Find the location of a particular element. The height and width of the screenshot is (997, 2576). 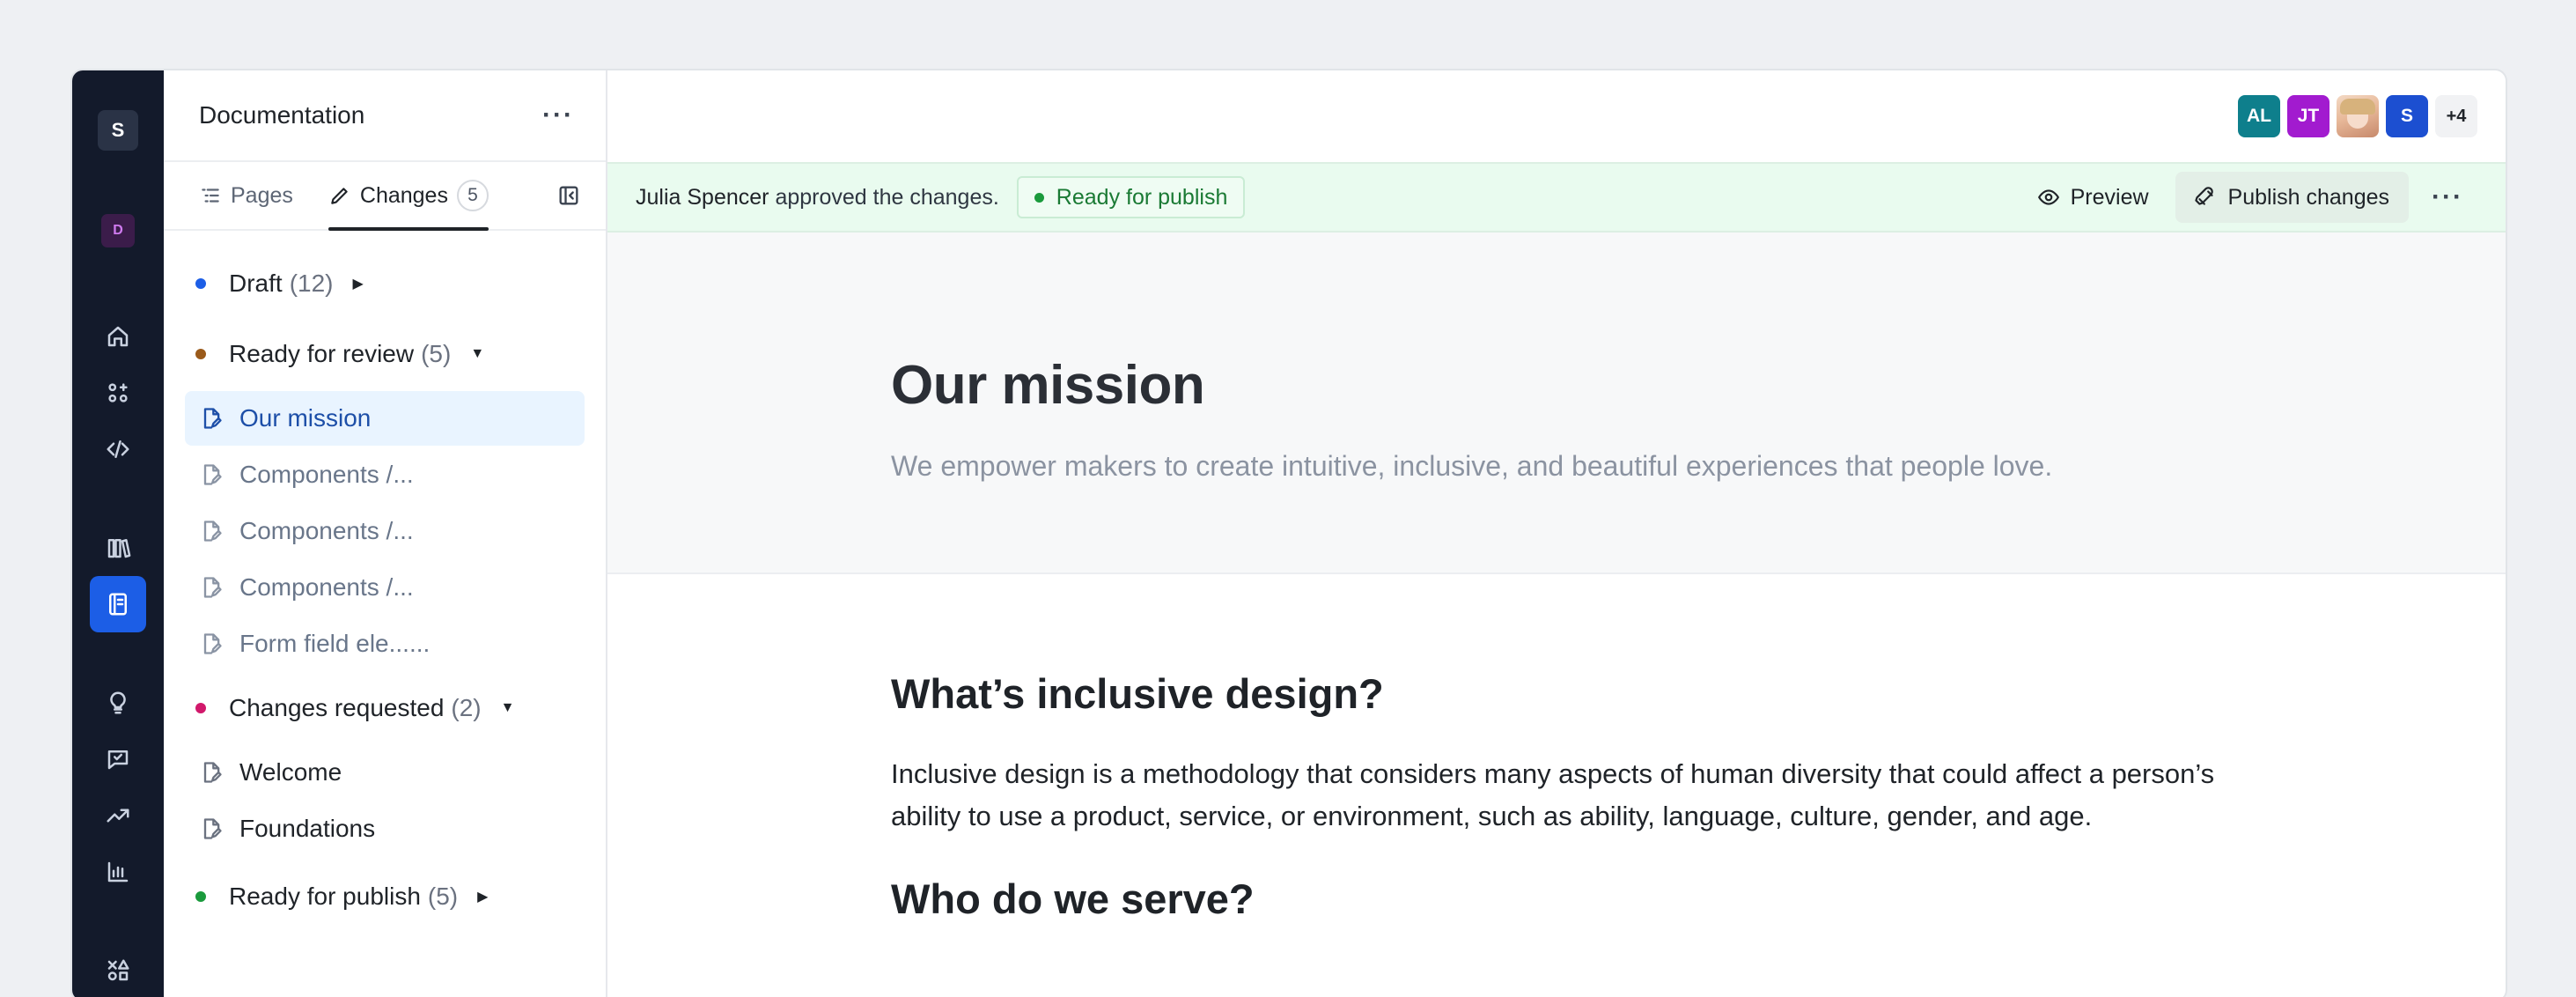

library-icon is located at coordinates (118, 548).